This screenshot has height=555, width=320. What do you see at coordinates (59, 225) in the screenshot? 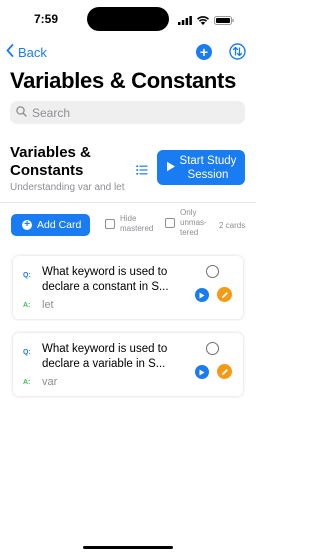
I see `add-card-label: Add Card` at bounding box center [59, 225].